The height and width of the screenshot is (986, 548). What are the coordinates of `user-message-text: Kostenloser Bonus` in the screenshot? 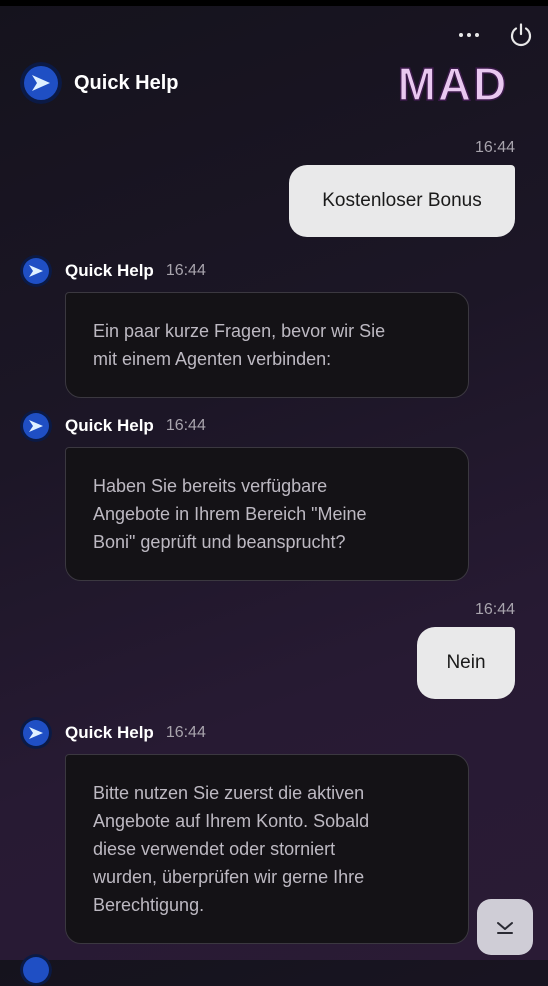 It's located at (402, 200).